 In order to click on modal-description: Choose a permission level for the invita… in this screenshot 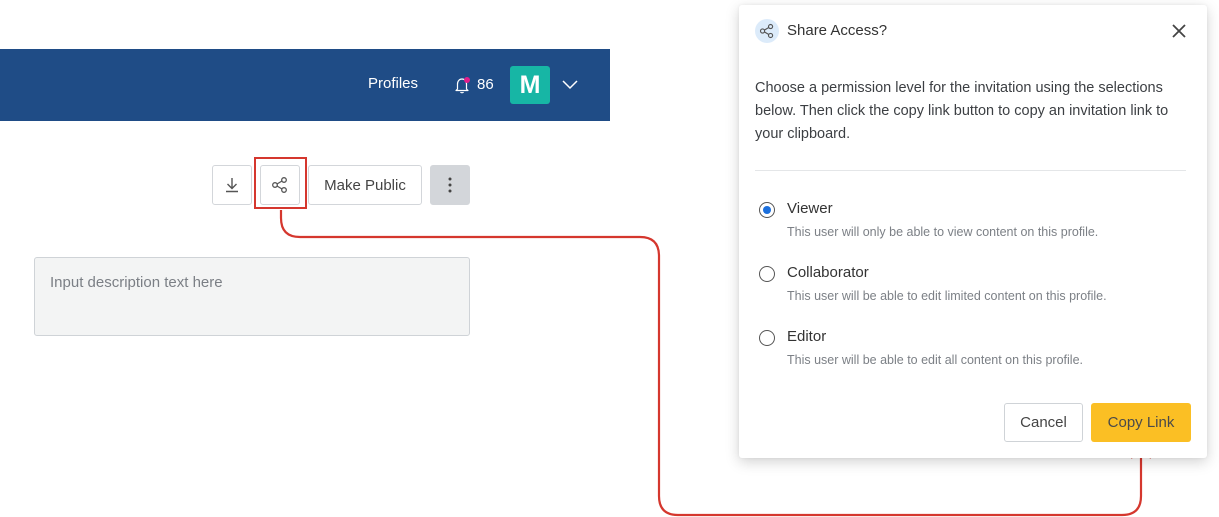, I will do `click(962, 111)`.